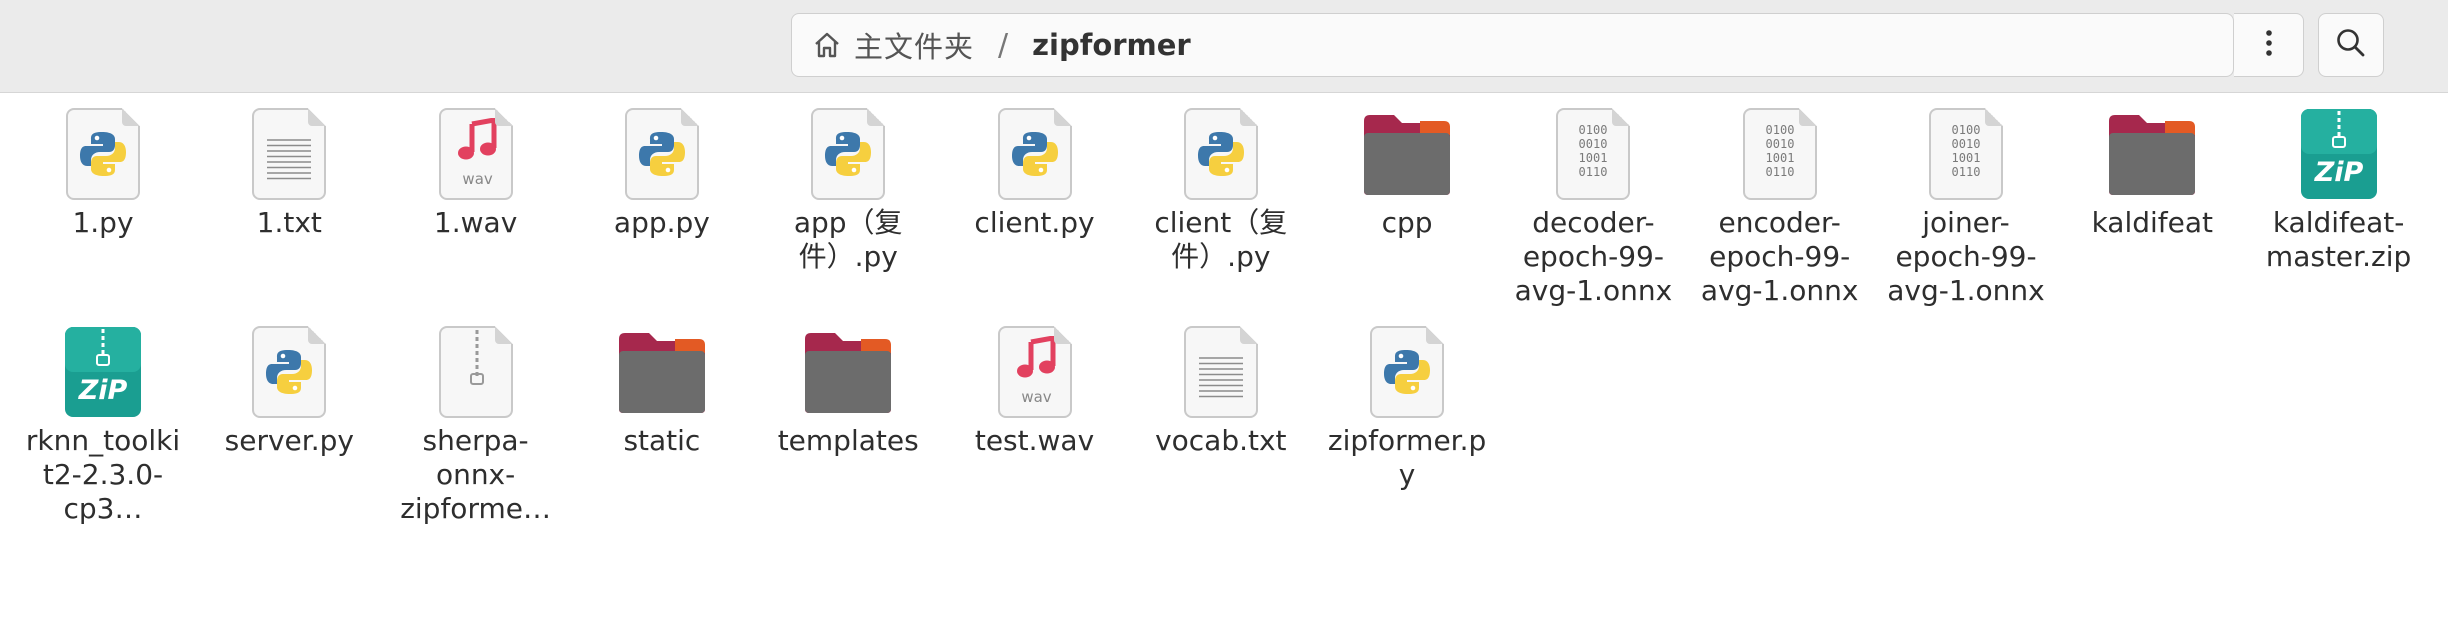 The image size is (2448, 631). What do you see at coordinates (1221, 239) in the screenshot?
I see `file-name: client（复件）.py` at bounding box center [1221, 239].